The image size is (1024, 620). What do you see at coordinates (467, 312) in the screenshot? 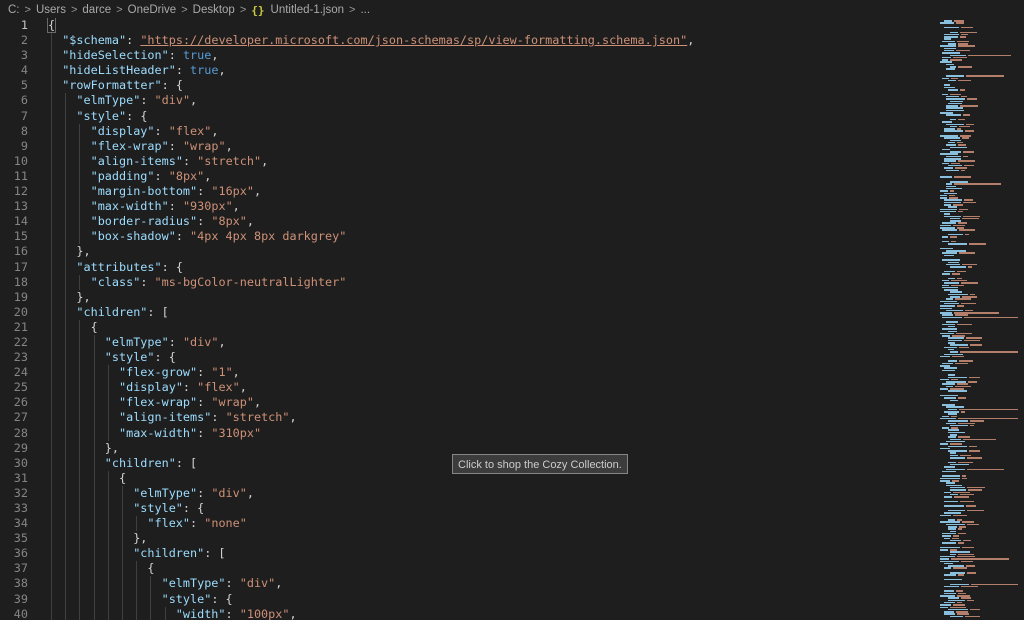
I see `code-line: 20 "children": [` at bounding box center [467, 312].